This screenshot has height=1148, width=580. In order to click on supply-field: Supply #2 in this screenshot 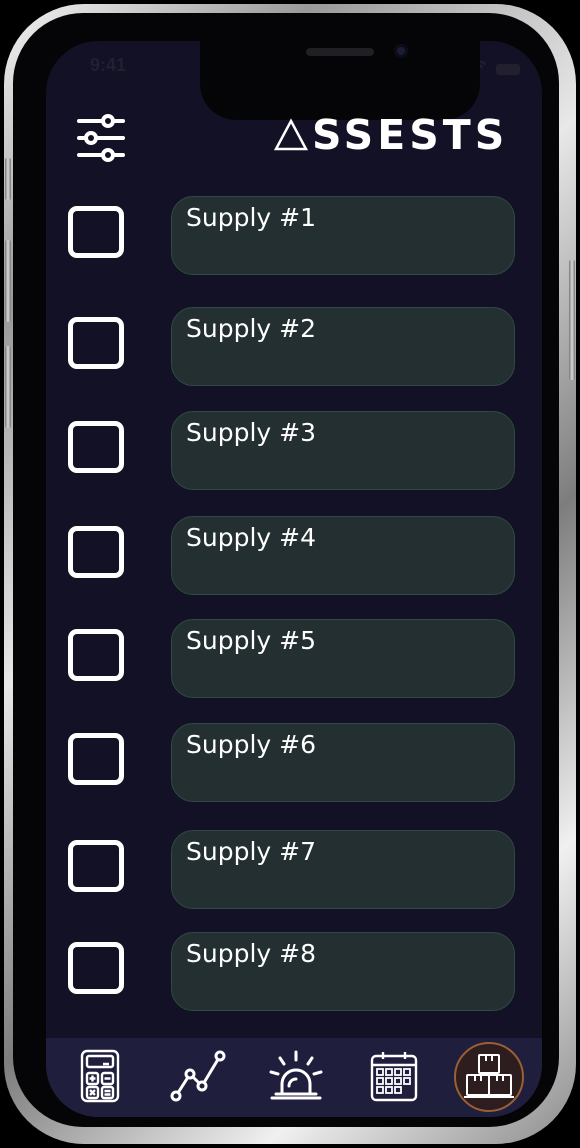, I will do `click(343, 346)`.